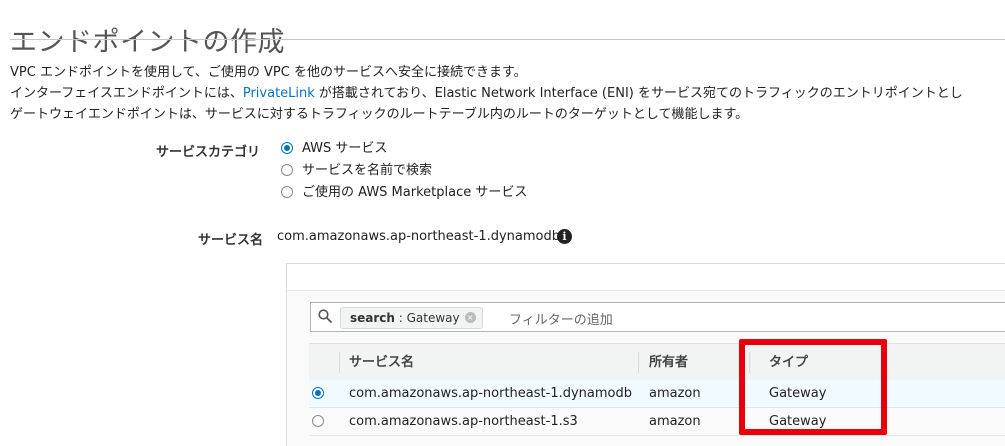 This screenshot has height=446, width=1005. What do you see at coordinates (668, 362) in the screenshot?
I see `column-header-owner: 所有者` at bounding box center [668, 362].